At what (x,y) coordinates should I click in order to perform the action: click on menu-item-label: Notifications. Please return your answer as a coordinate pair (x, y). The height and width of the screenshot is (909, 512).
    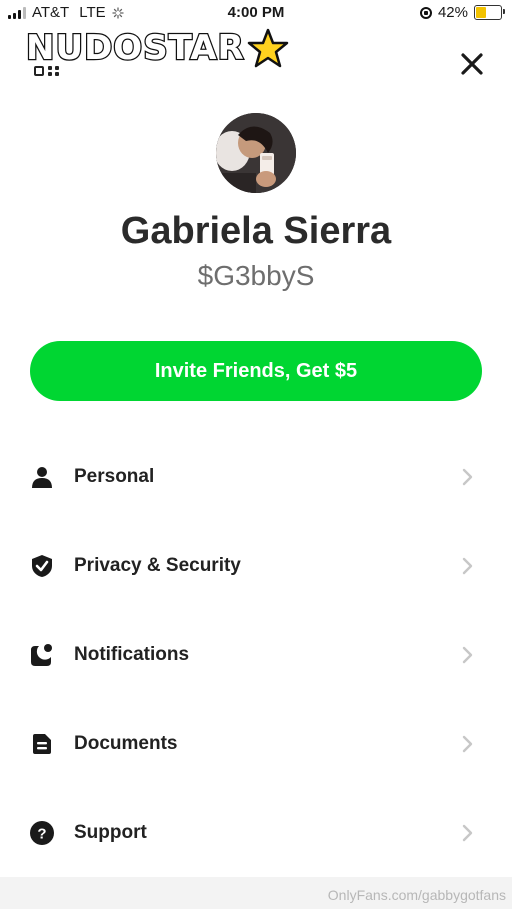
    Looking at the image, I should click on (132, 654).